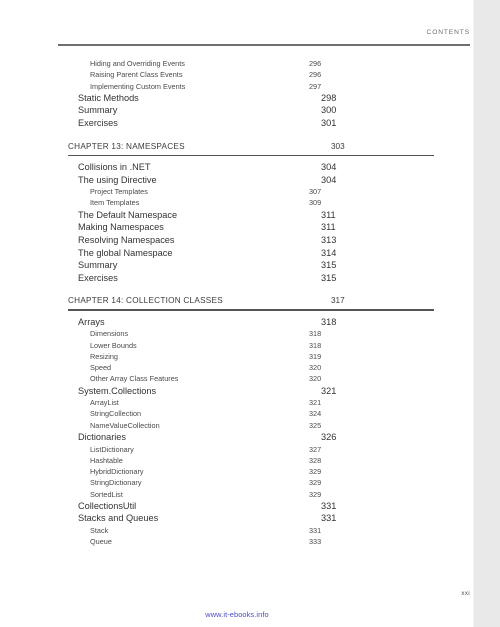  What do you see at coordinates (106, 460) in the screenshot?
I see `toc-entry-label: Hashtable` at bounding box center [106, 460].